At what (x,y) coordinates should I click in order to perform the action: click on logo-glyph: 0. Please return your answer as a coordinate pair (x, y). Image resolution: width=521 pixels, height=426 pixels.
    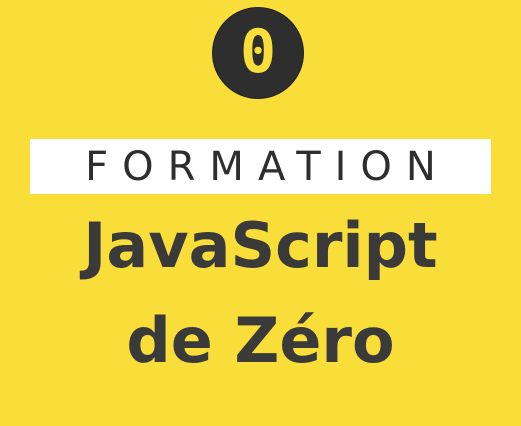
    Looking at the image, I should click on (258, 52).